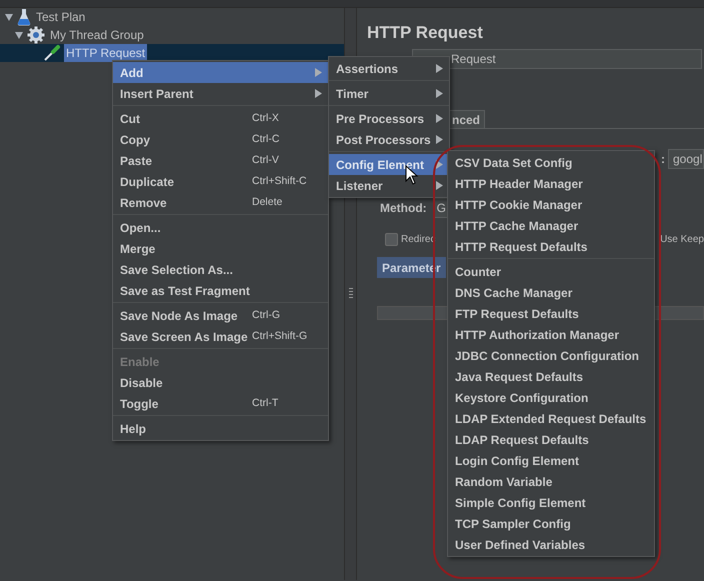 The image size is (704, 581). Describe the element at coordinates (466, 119) in the screenshot. I see `tab: nced` at that location.